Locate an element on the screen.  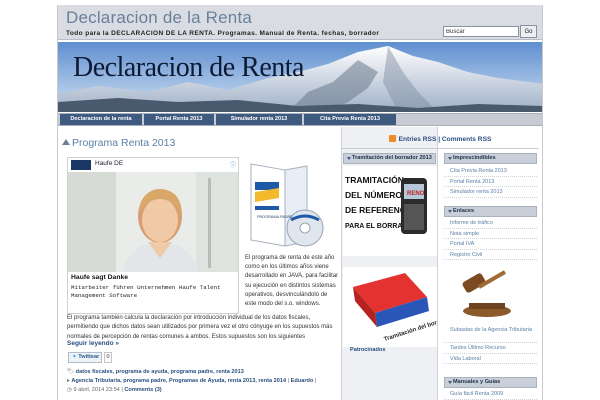
banner-title: Declaracion de Renta is located at coordinates (188, 67).